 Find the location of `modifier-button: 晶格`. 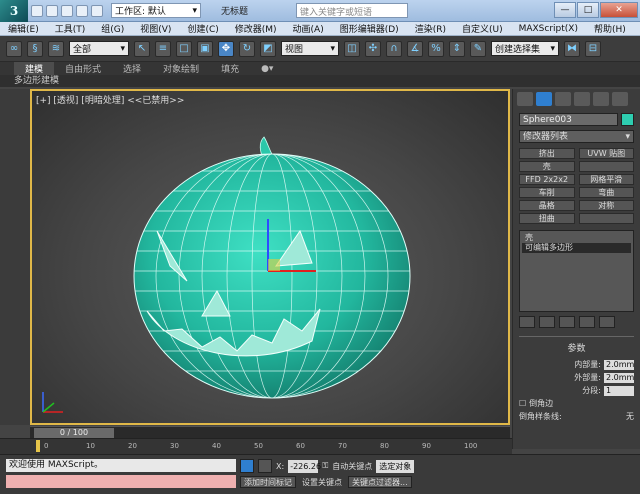

modifier-button: 晶格 is located at coordinates (547, 205).